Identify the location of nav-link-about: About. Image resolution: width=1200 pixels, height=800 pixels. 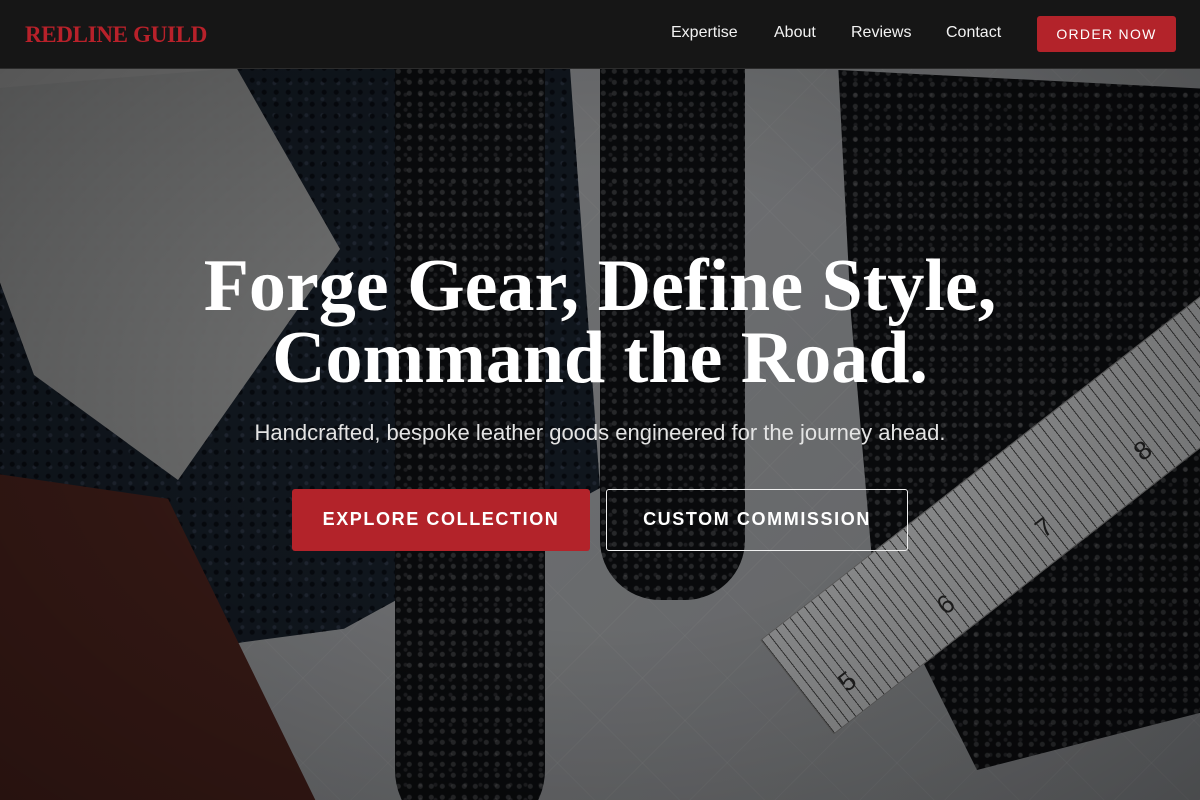
(795, 33).